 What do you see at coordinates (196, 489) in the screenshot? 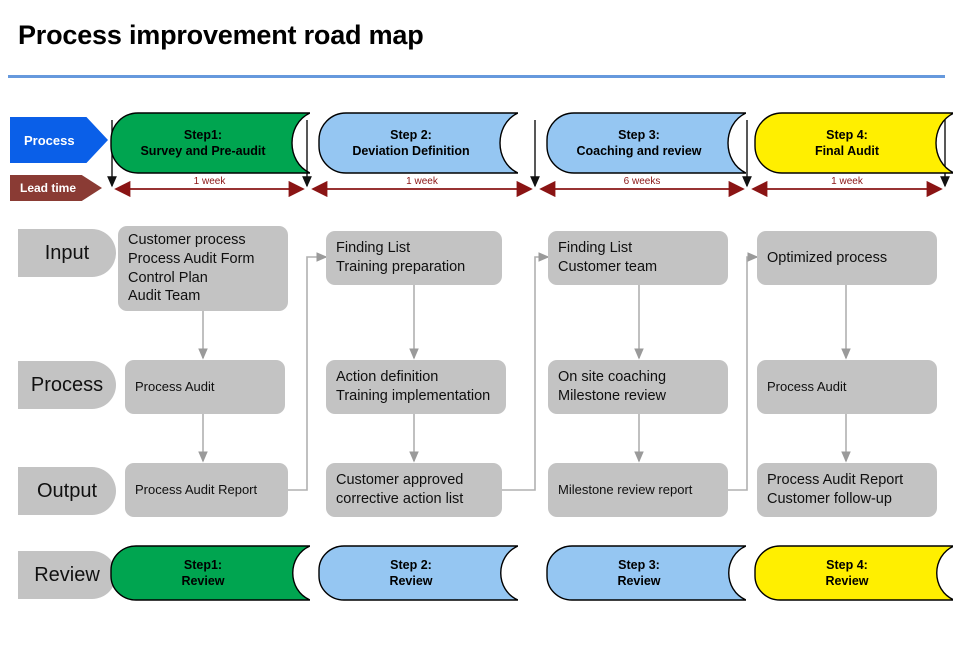
I see `output-box-step1-line1: Process Audit Report` at bounding box center [196, 489].